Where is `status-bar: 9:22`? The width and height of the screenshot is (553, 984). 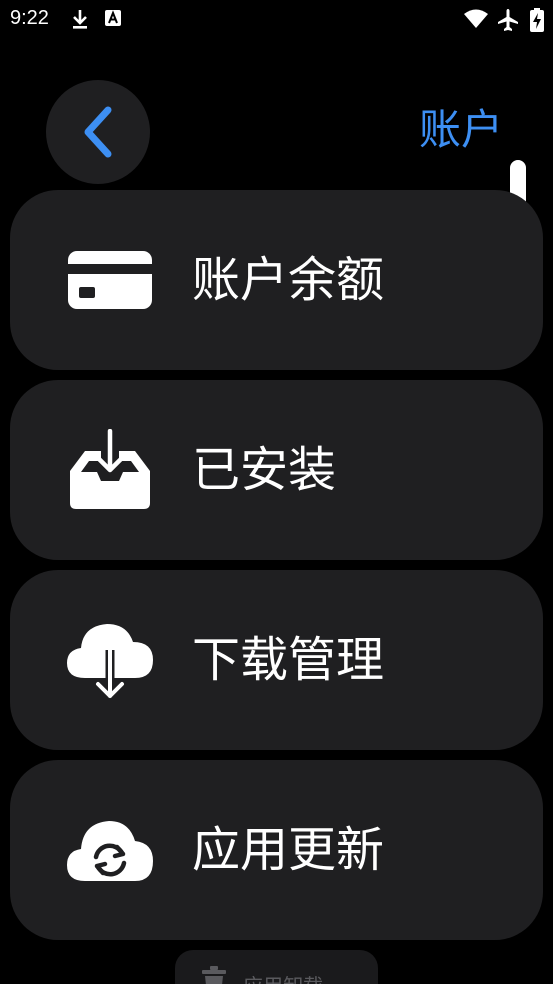 status-bar: 9:22 is located at coordinates (276, 20).